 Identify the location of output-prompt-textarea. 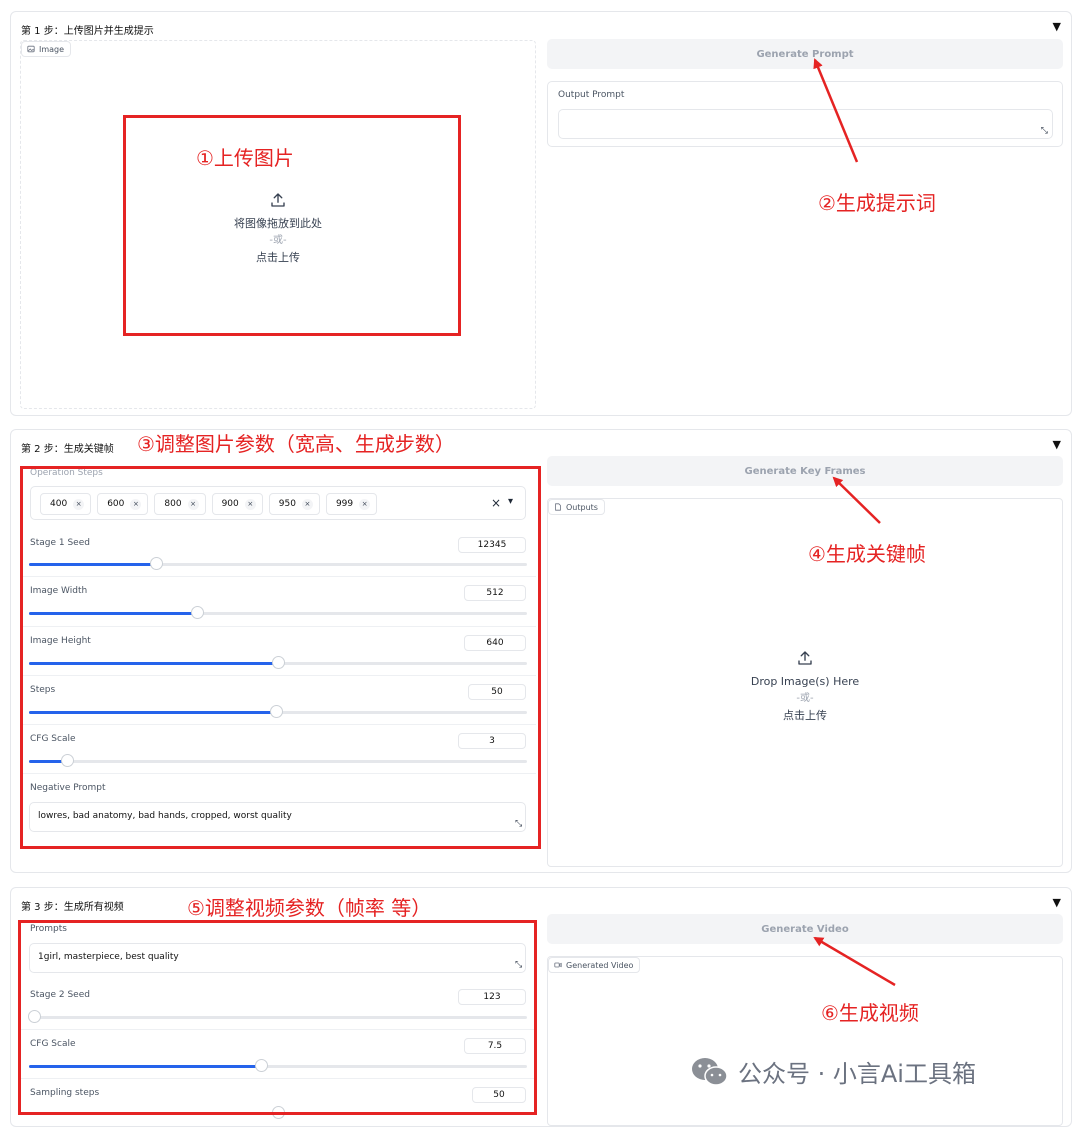
(805, 124).